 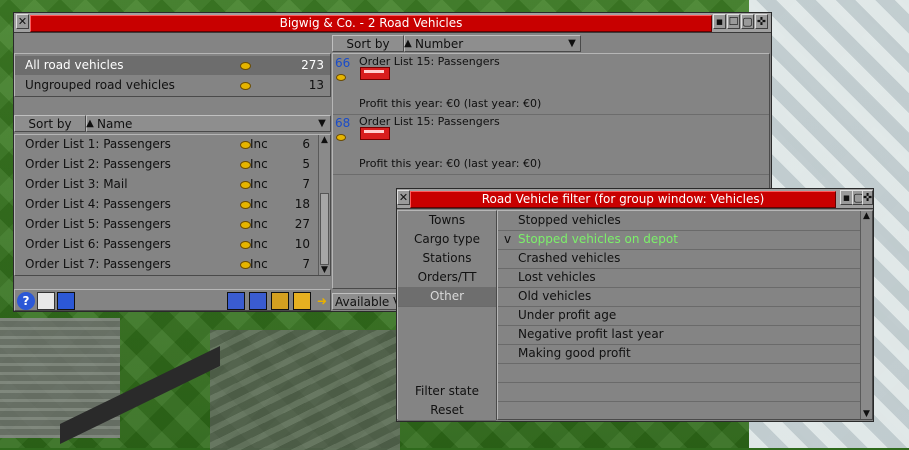 I want to click on list-item: Order List 1: Passengers Inc 6, so click(x=165, y=144).